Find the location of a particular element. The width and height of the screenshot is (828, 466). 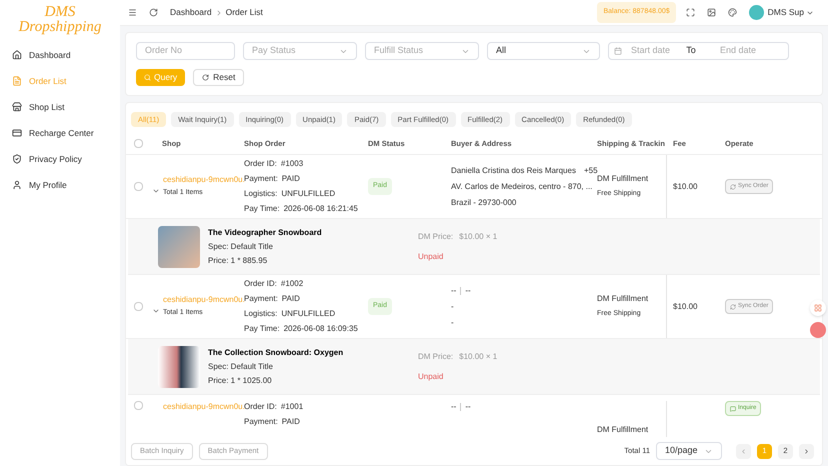

menu-icon is located at coordinates (132, 12).